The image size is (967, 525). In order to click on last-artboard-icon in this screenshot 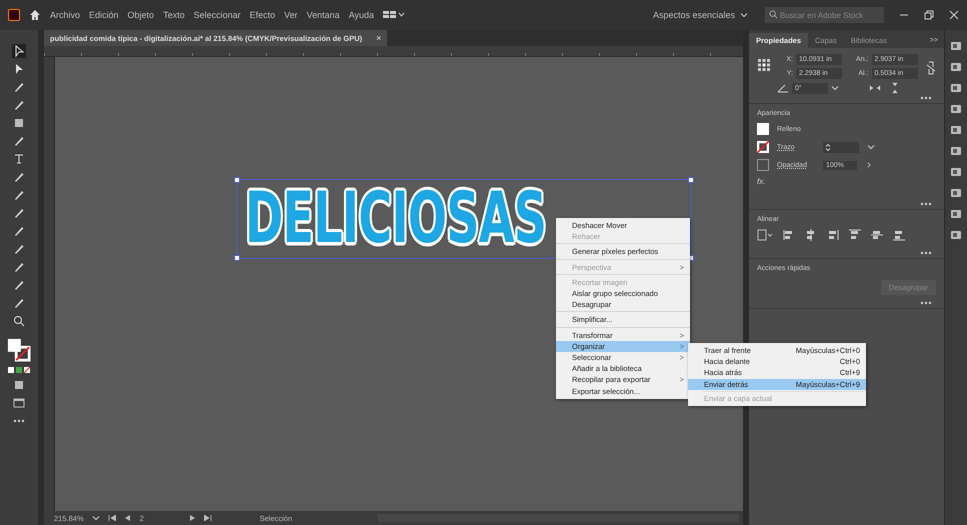, I will do `click(208, 518)`.